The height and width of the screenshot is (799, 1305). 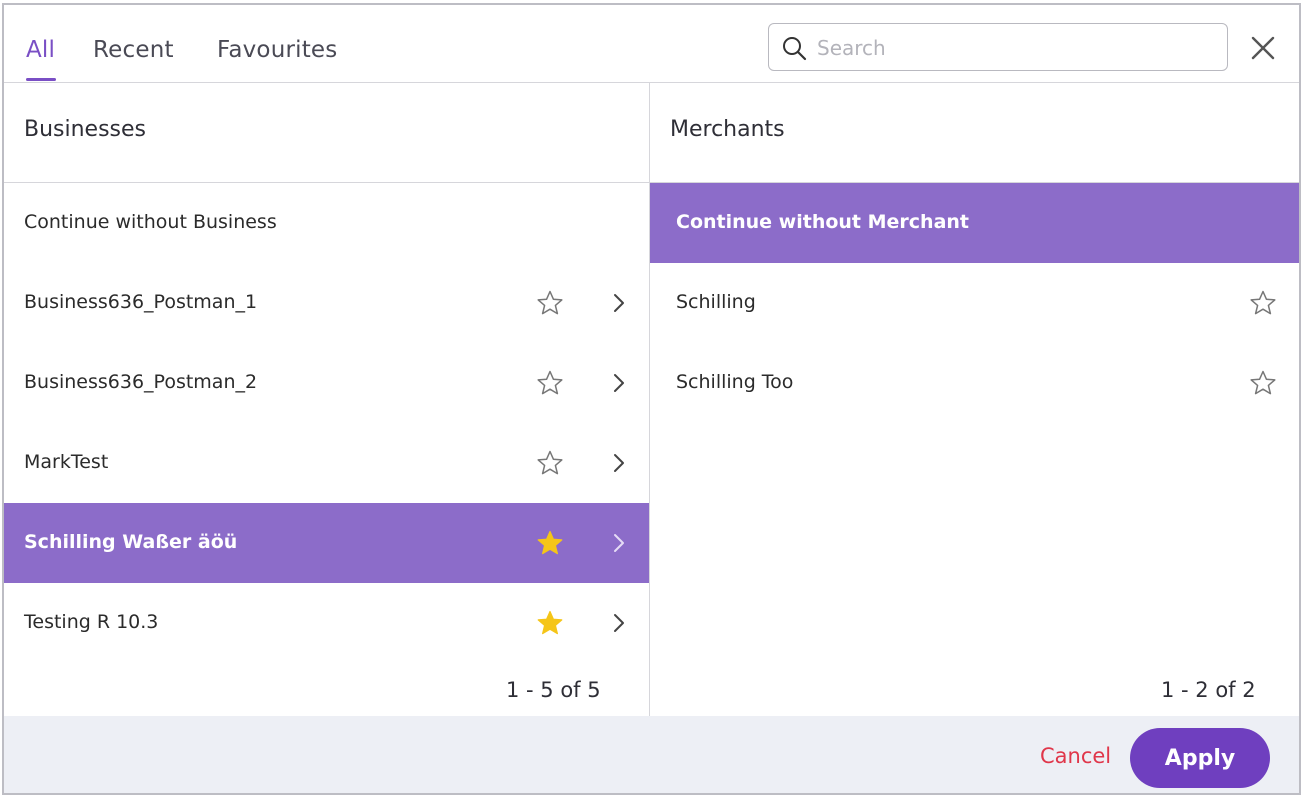 I want to click on business-item-continue-without: Continue without Business, so click(x=326, y=223).